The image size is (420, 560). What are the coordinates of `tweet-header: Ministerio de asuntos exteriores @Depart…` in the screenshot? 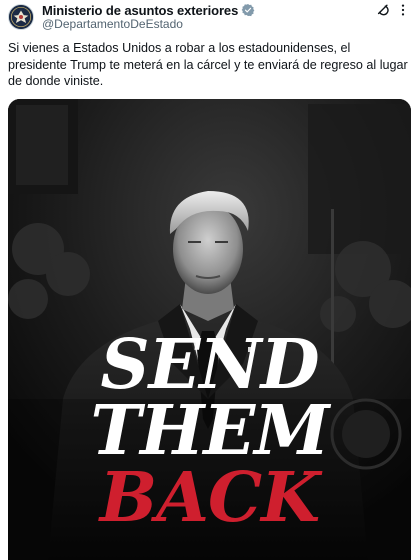 It's located at (210, 18).